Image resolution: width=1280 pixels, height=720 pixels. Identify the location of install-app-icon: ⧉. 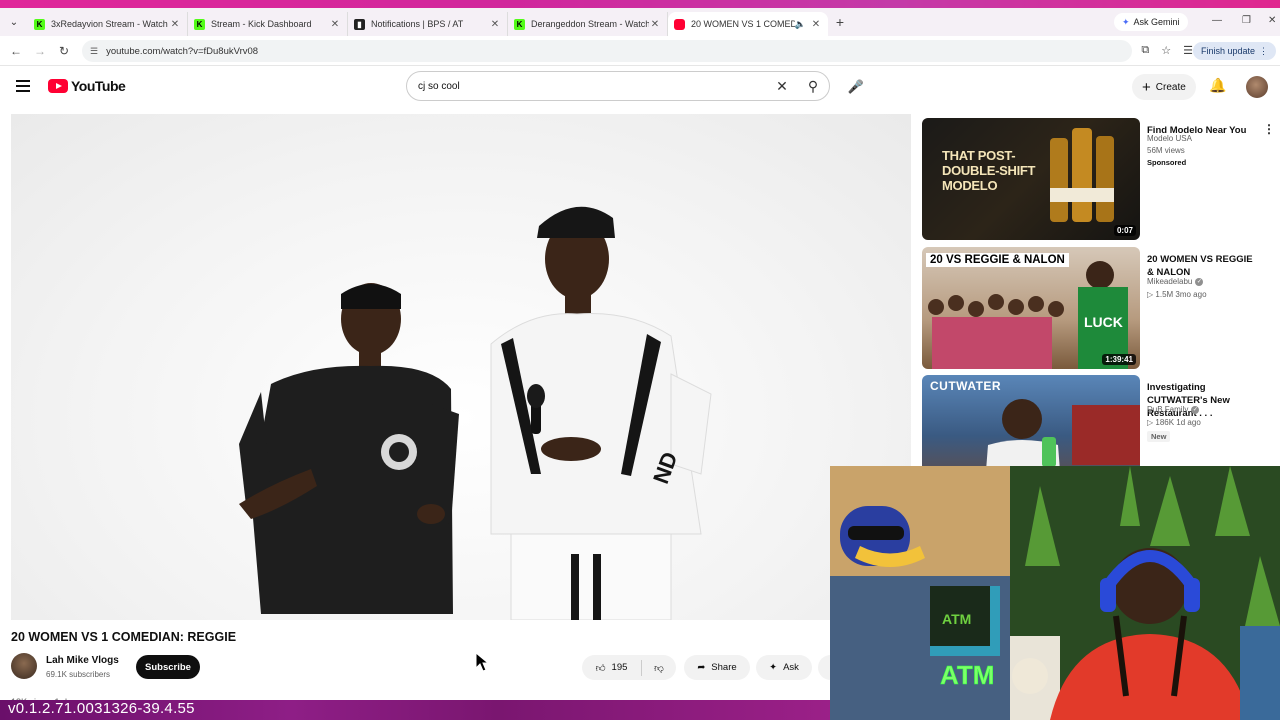
(1145, 50).